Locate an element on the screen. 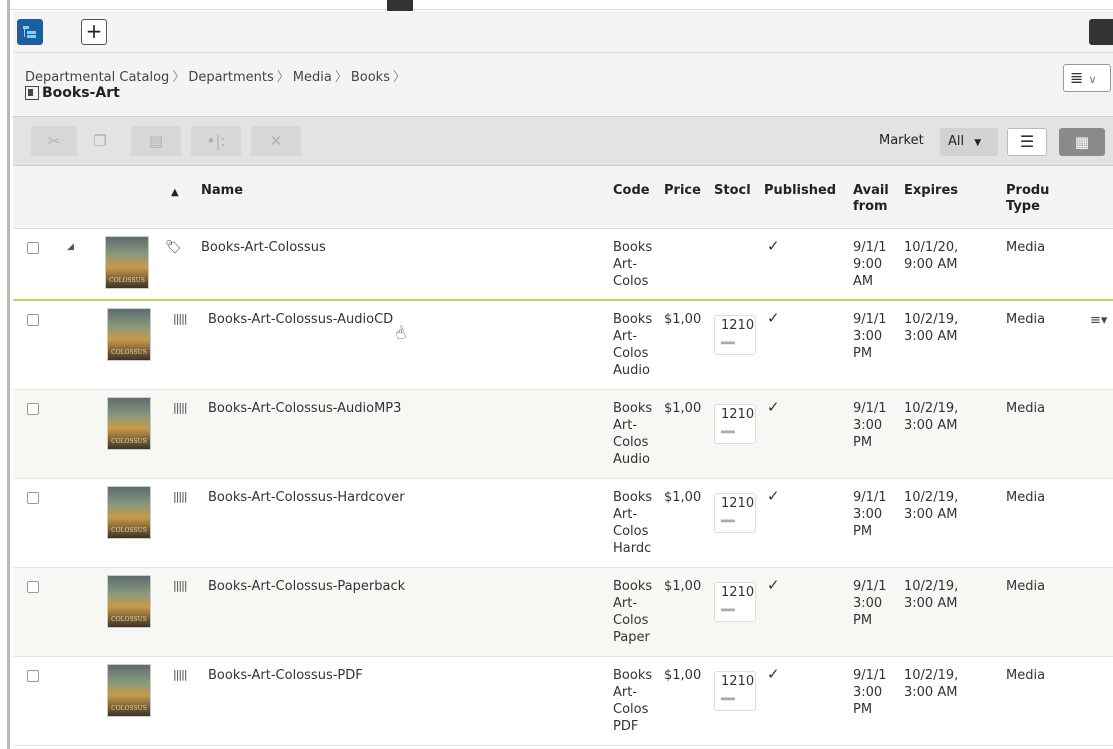 The height and width of the screenshot is (749, 1113). window-top-edge is located at coordinates (561, 5).